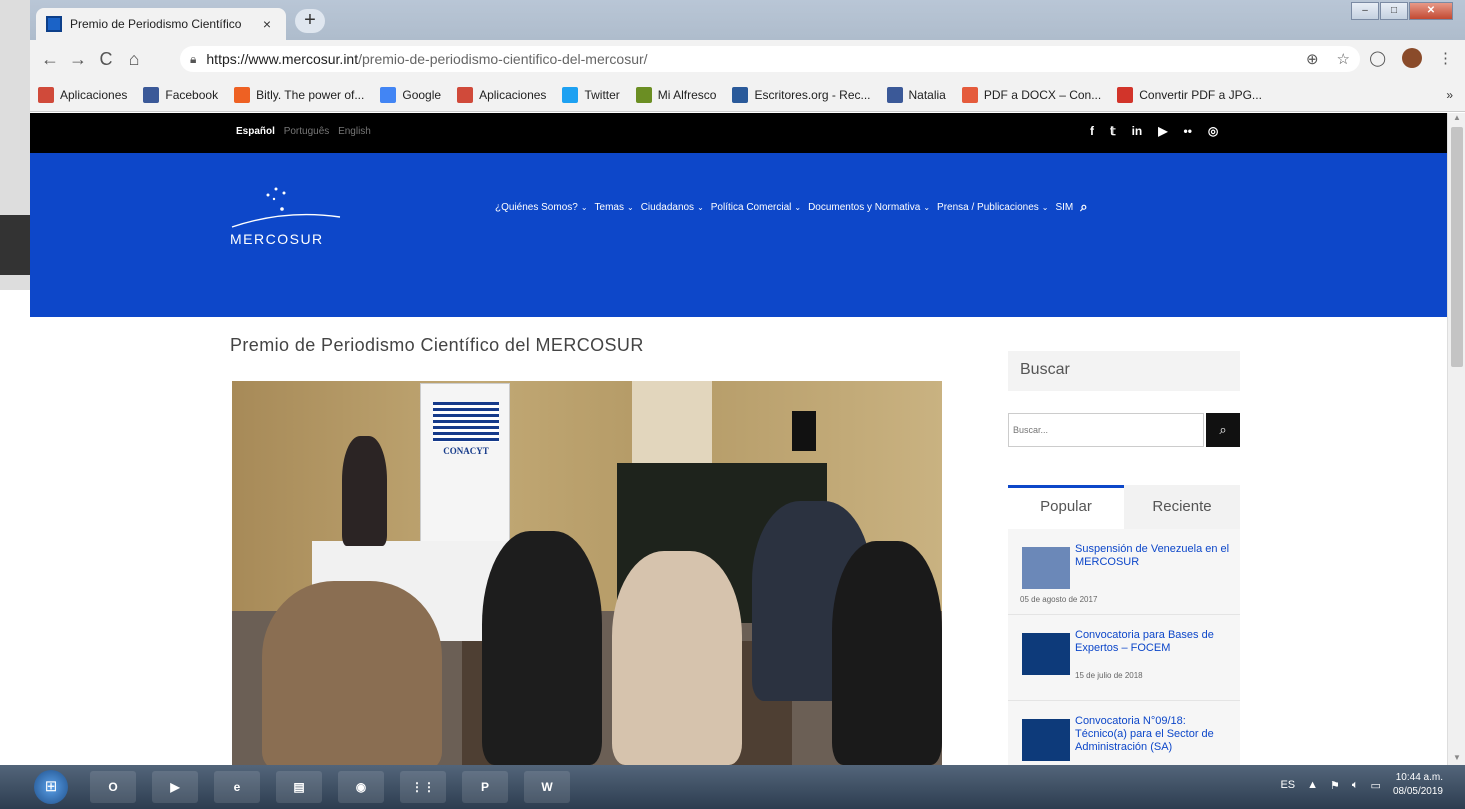 The height and width of the screenshot is (809, 1465). I want to click on outlook-taskbar-icon: O, so click(113, 787).